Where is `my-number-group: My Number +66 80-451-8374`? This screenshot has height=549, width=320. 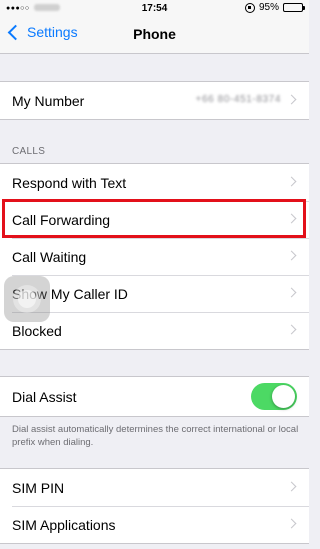 my-number-group: My Number +66 80-451-8374 is located at coordinates (154, 100).